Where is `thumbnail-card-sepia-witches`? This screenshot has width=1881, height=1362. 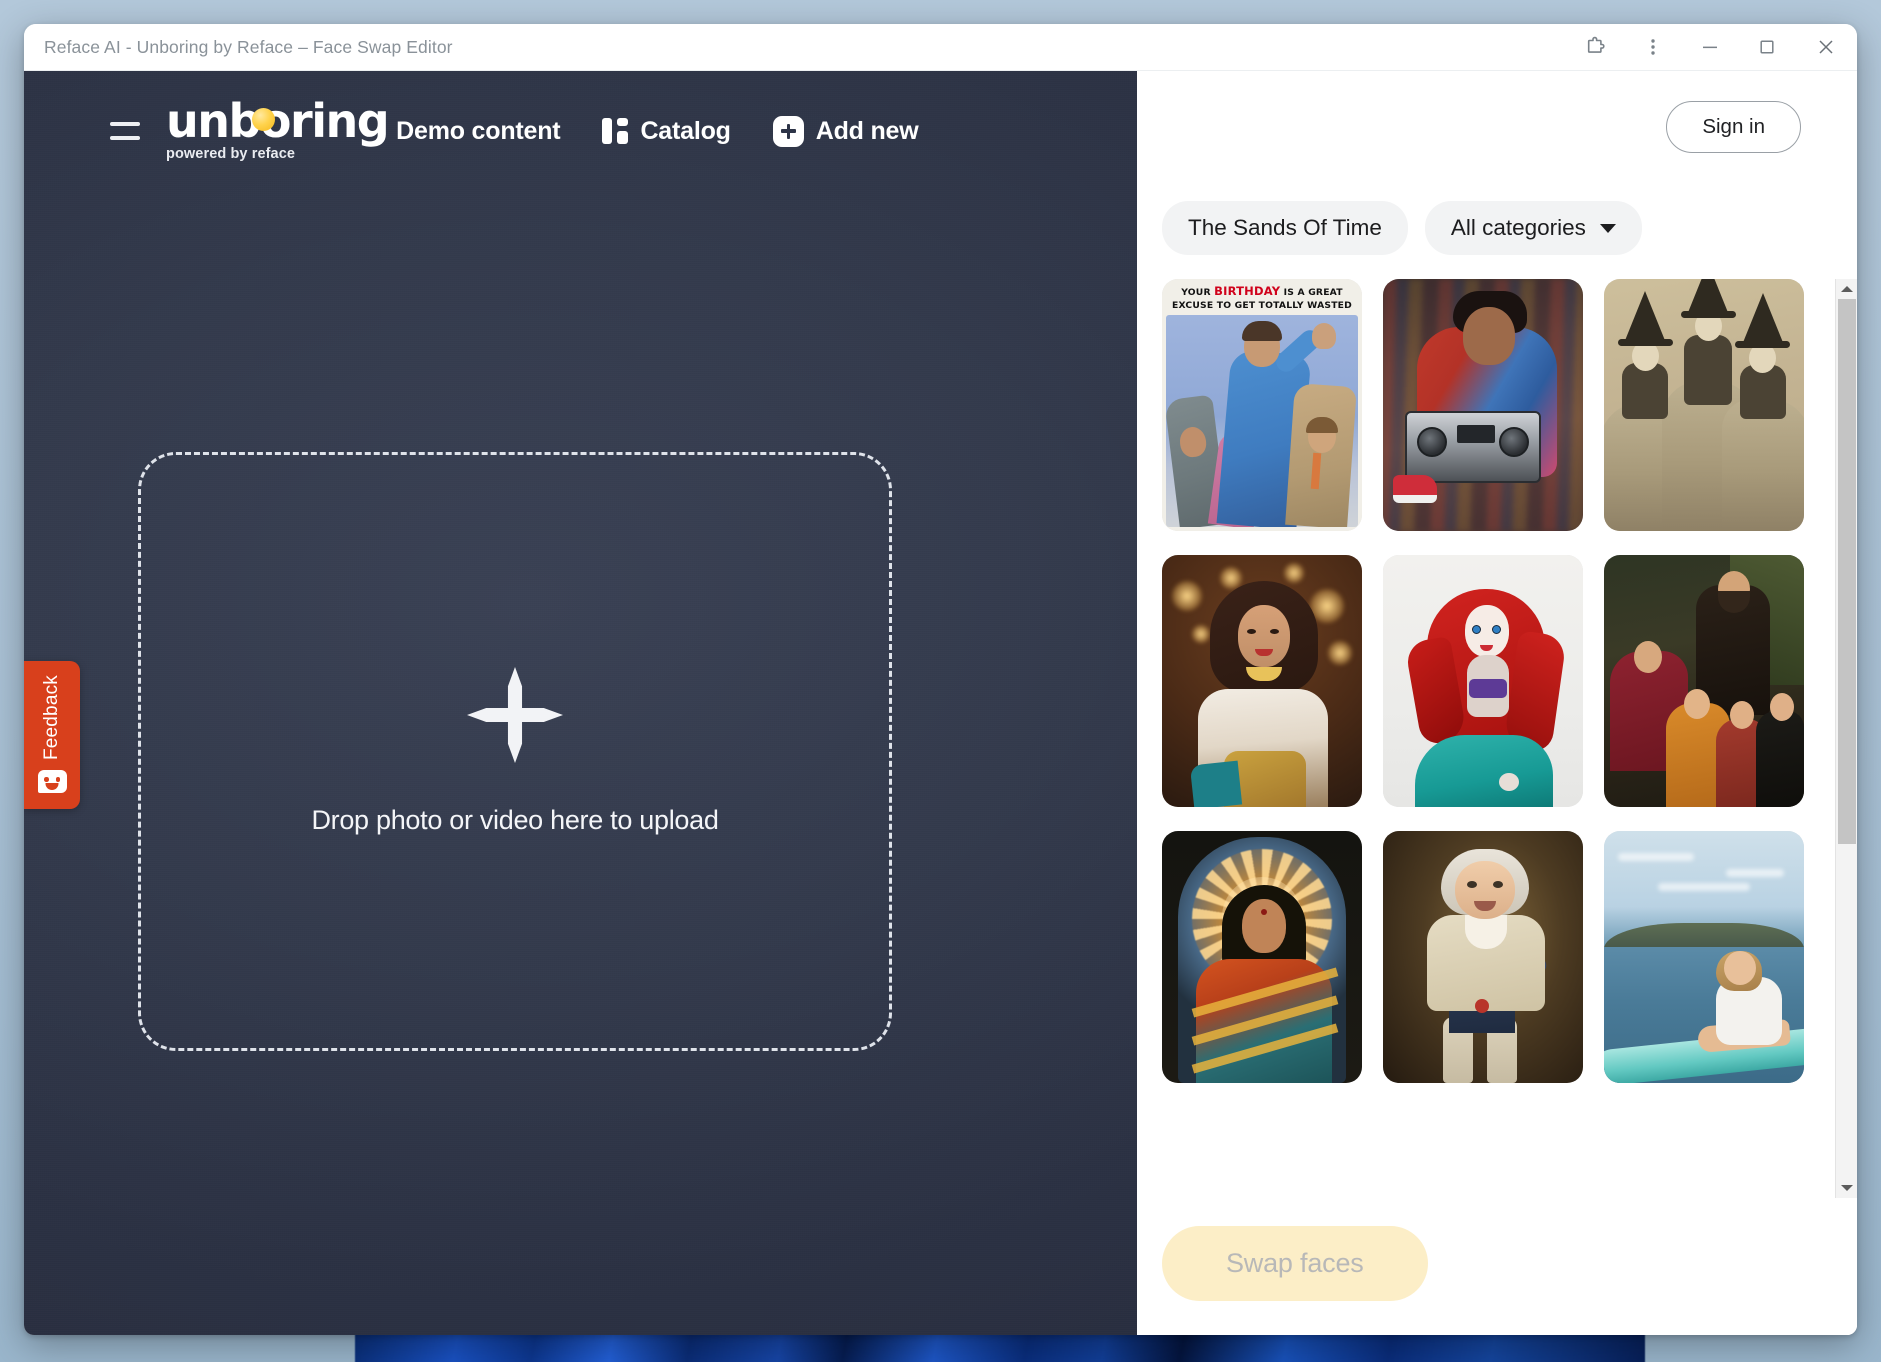
thumbnail-card-sepia-witches is located at coordinates (1704, 405).